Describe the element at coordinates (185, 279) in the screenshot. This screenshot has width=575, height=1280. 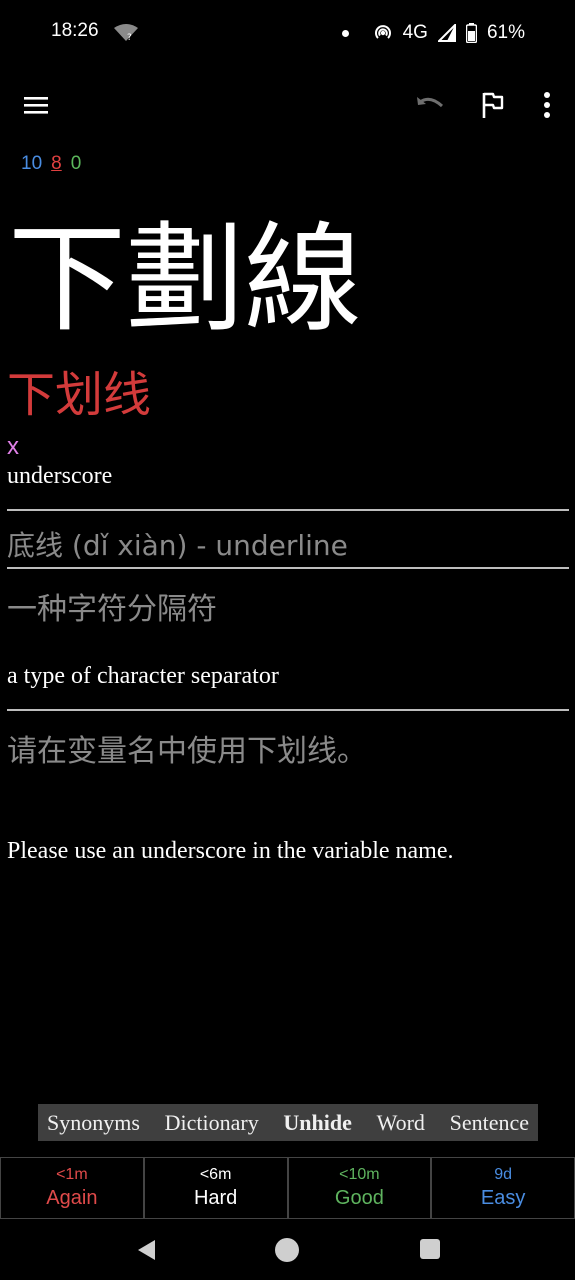
I see `traditional-characters: 下劃線` at that location.